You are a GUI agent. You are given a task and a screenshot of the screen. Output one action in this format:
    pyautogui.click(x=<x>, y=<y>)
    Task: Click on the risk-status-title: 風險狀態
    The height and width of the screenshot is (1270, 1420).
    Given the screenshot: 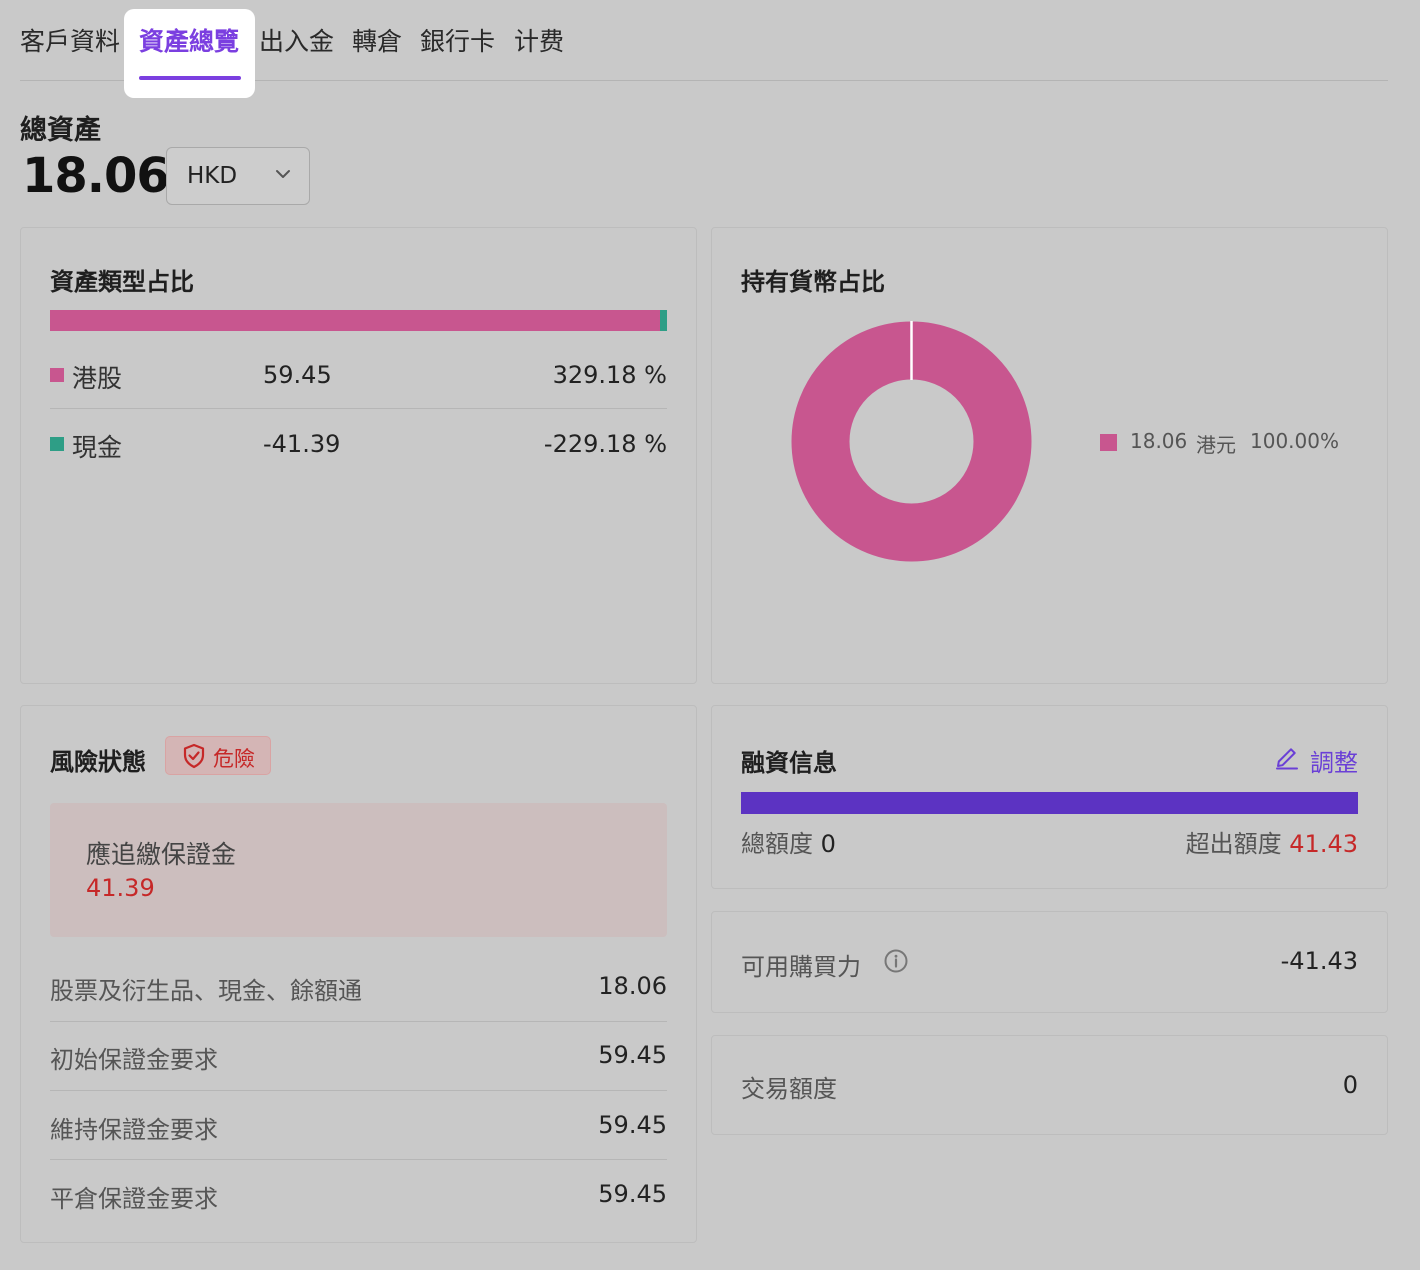 What is the action you would take?
    pyautogui.click(x=98, y=762)
    